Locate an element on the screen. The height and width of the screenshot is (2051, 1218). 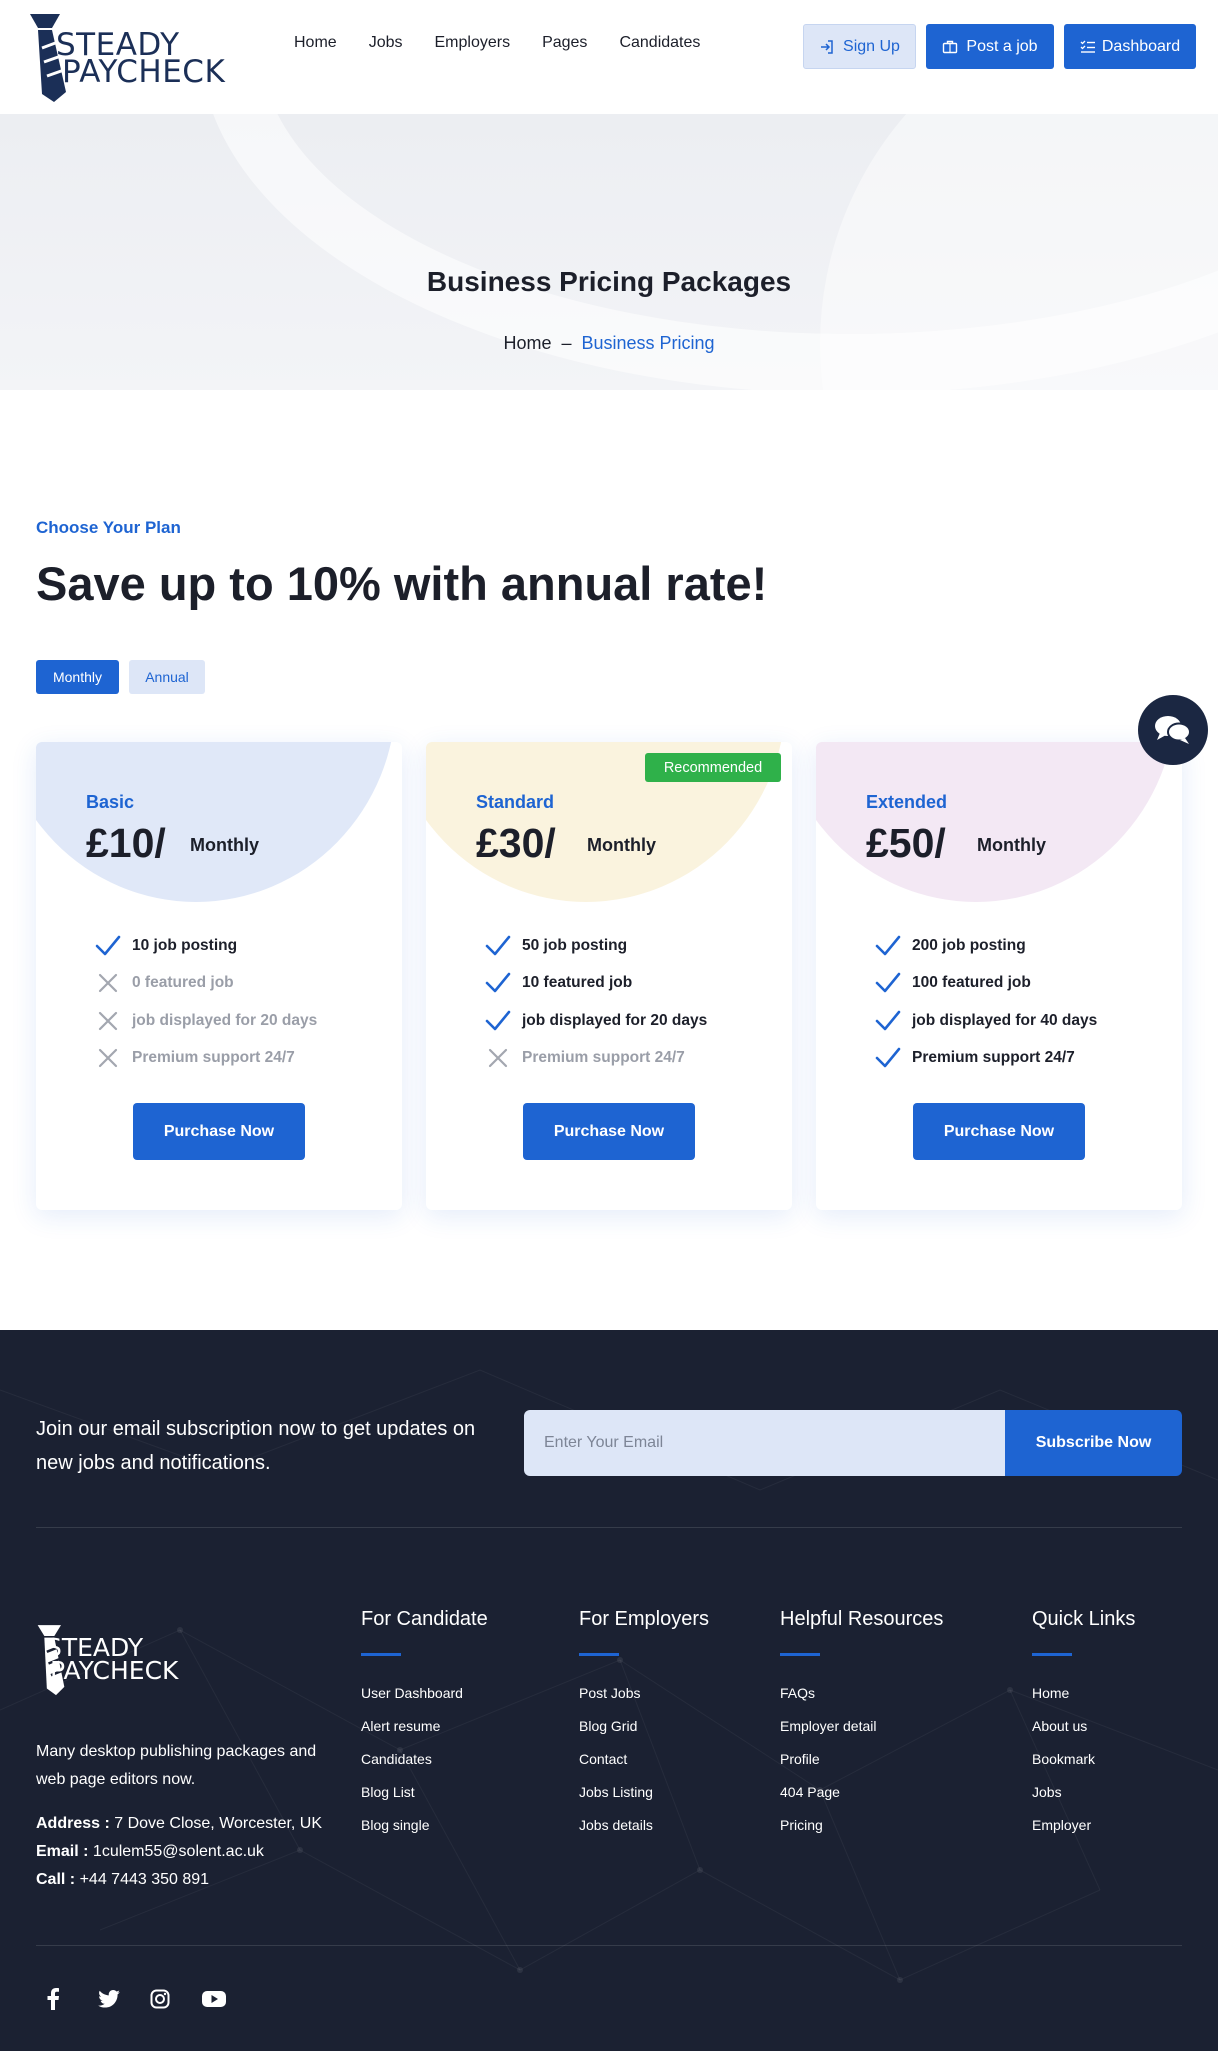
feature-item: job displayed for 20 days is located at coordinates (595, 1021).